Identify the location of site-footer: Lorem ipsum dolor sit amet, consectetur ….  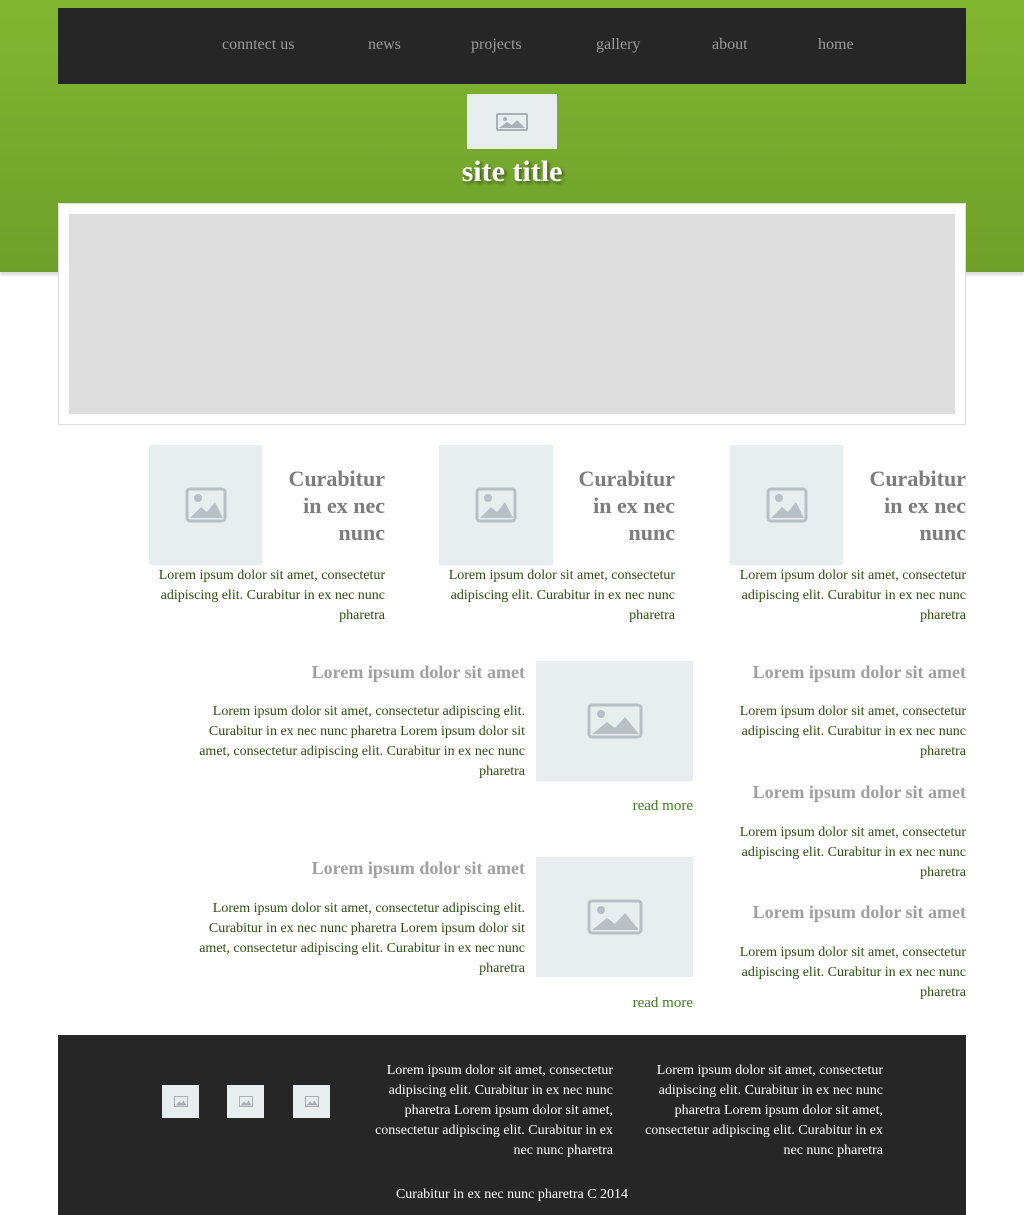
(512, 1125).